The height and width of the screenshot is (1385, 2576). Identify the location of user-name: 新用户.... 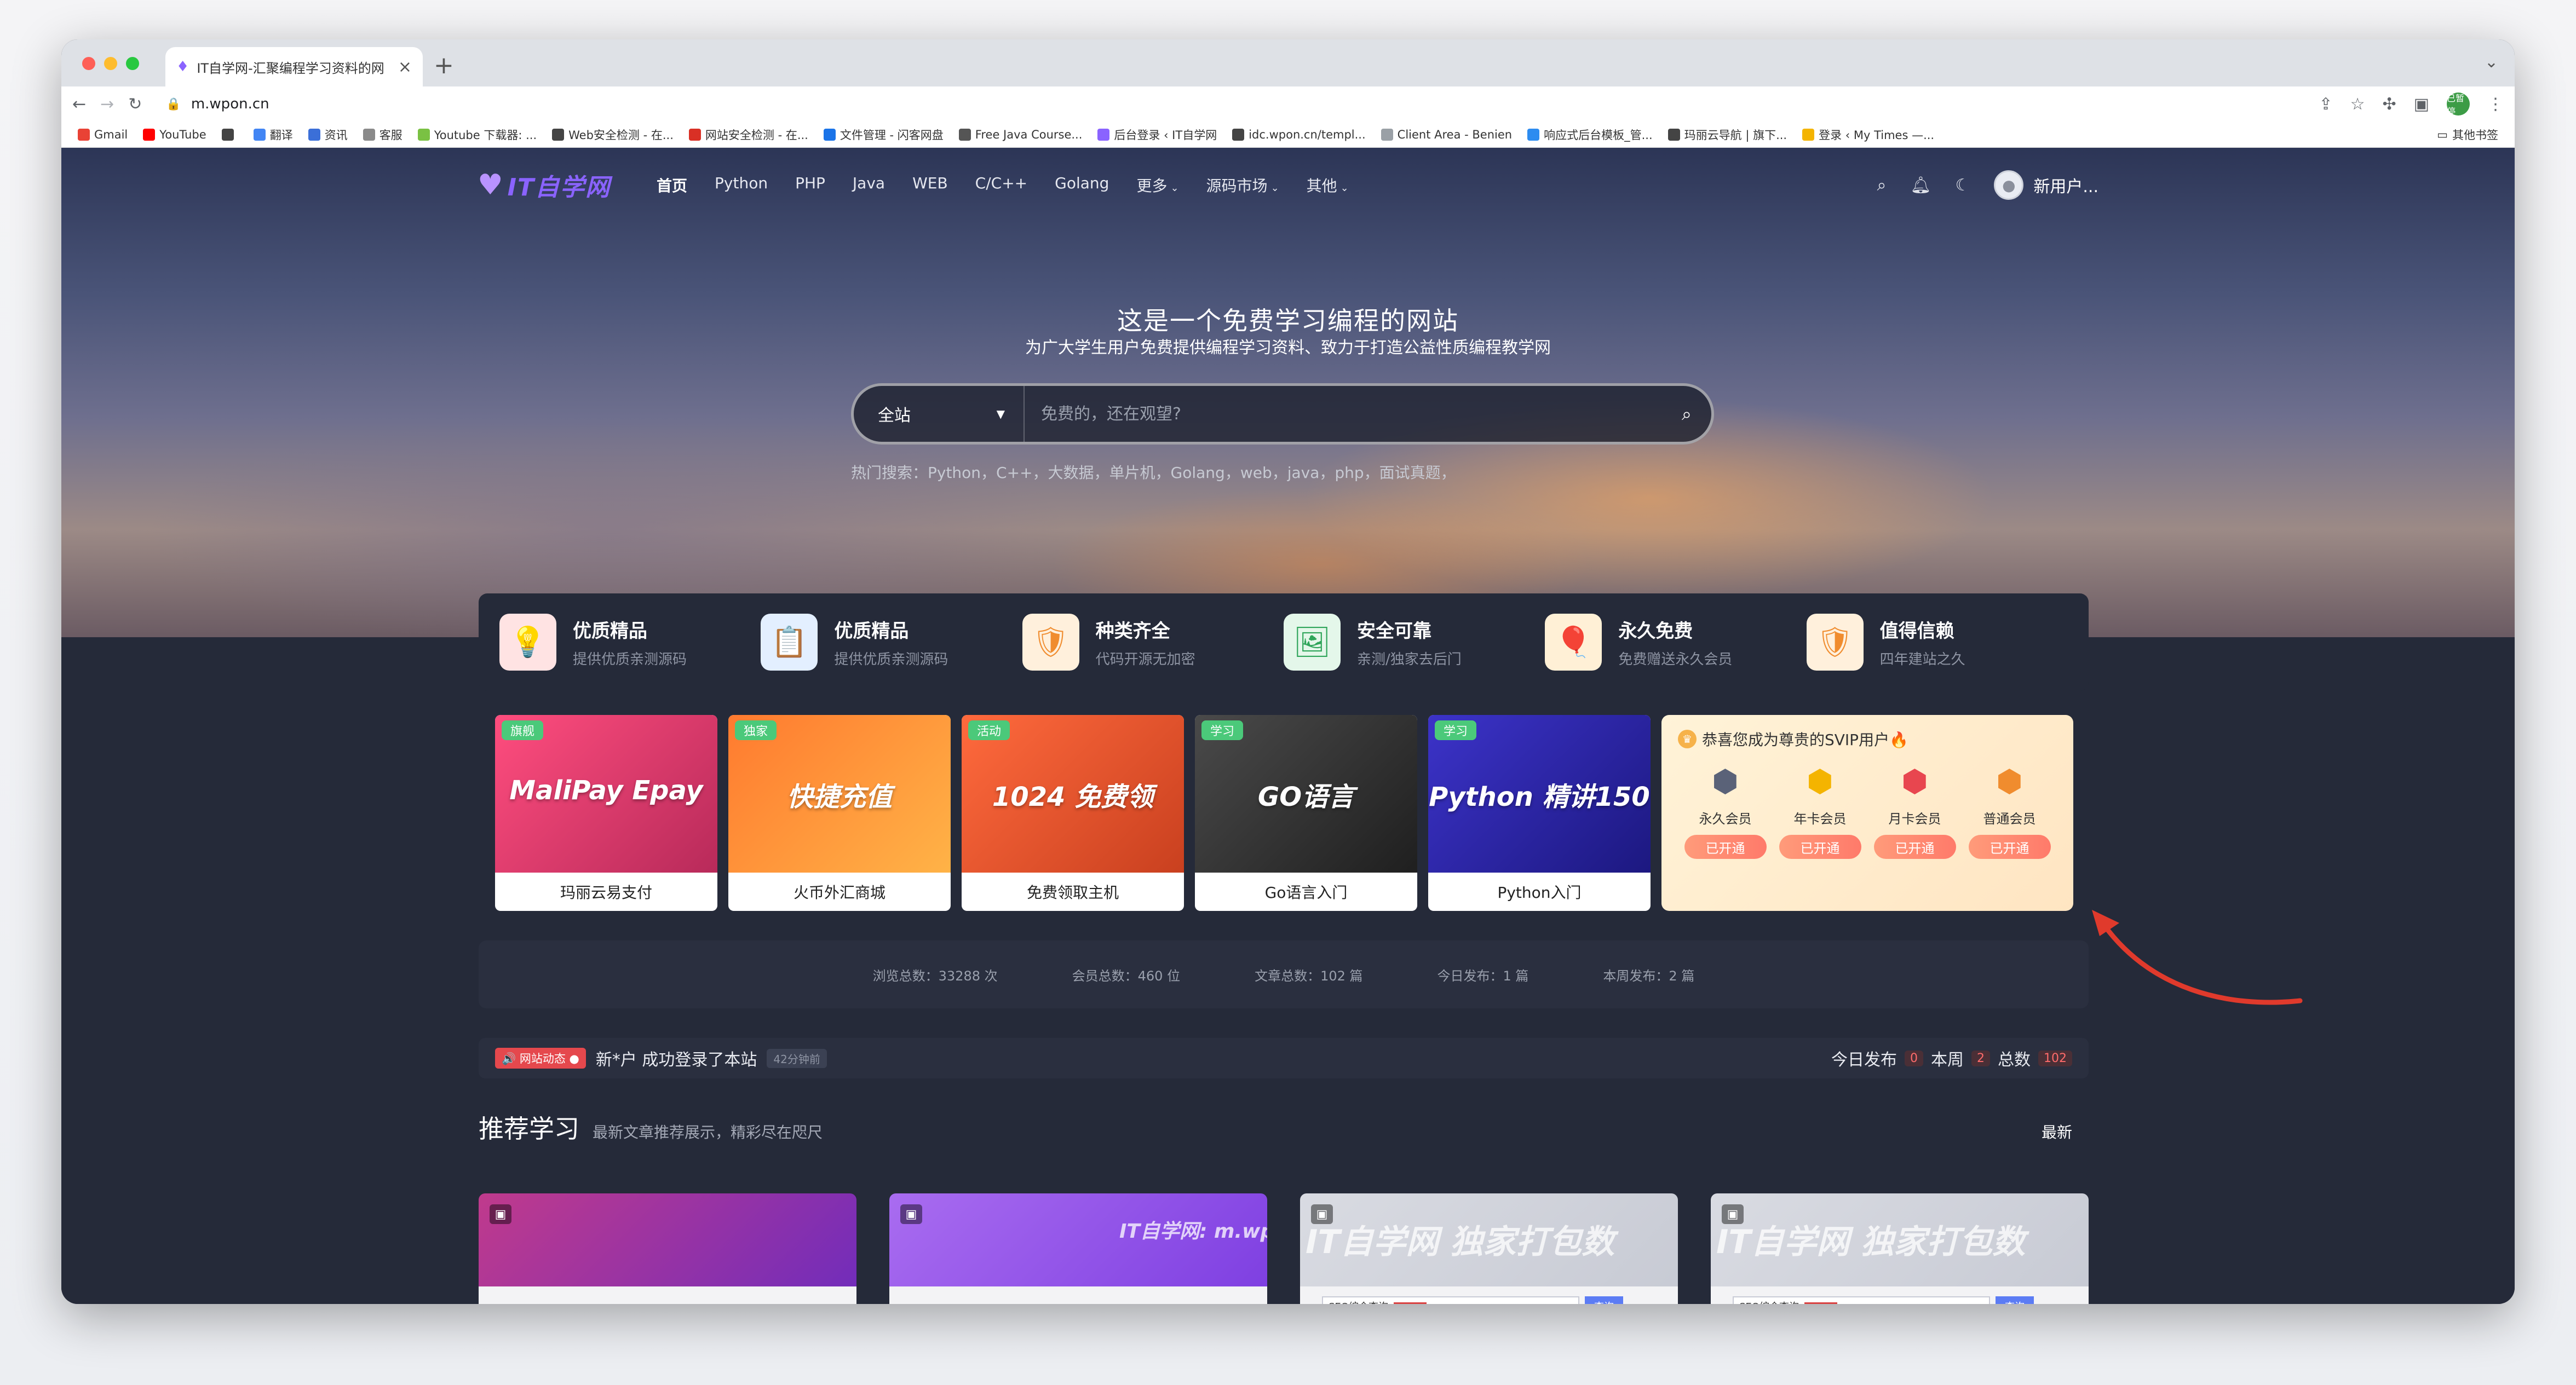
(2065, 185).